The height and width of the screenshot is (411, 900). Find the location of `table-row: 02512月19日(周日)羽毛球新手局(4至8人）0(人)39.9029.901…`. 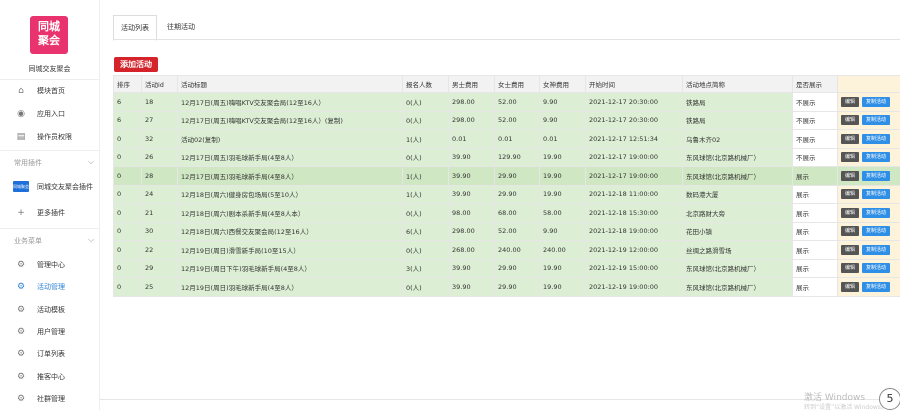

table-row: 02512月19日(周日)羽毛球新手局(4至8人）0(人)39.9029.901… is located at coordinates (507, 287).